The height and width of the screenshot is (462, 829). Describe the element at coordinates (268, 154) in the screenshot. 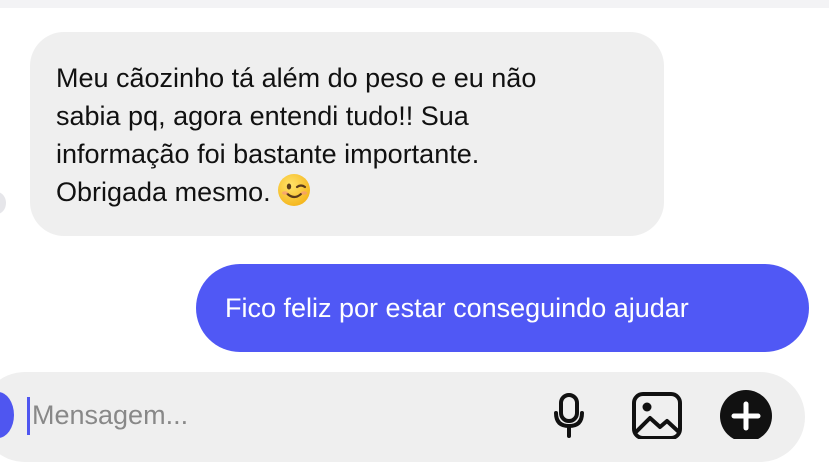

I see `message-line: informação foi bastante importante.` at that location.